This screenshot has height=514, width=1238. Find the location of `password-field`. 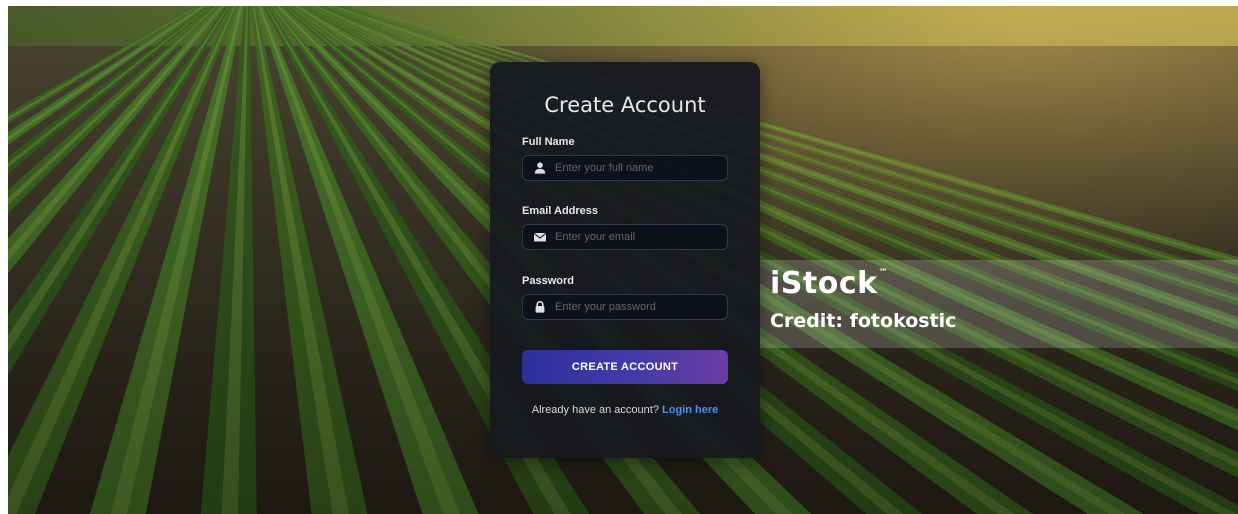

password-field is located at coordinates (625, 307).